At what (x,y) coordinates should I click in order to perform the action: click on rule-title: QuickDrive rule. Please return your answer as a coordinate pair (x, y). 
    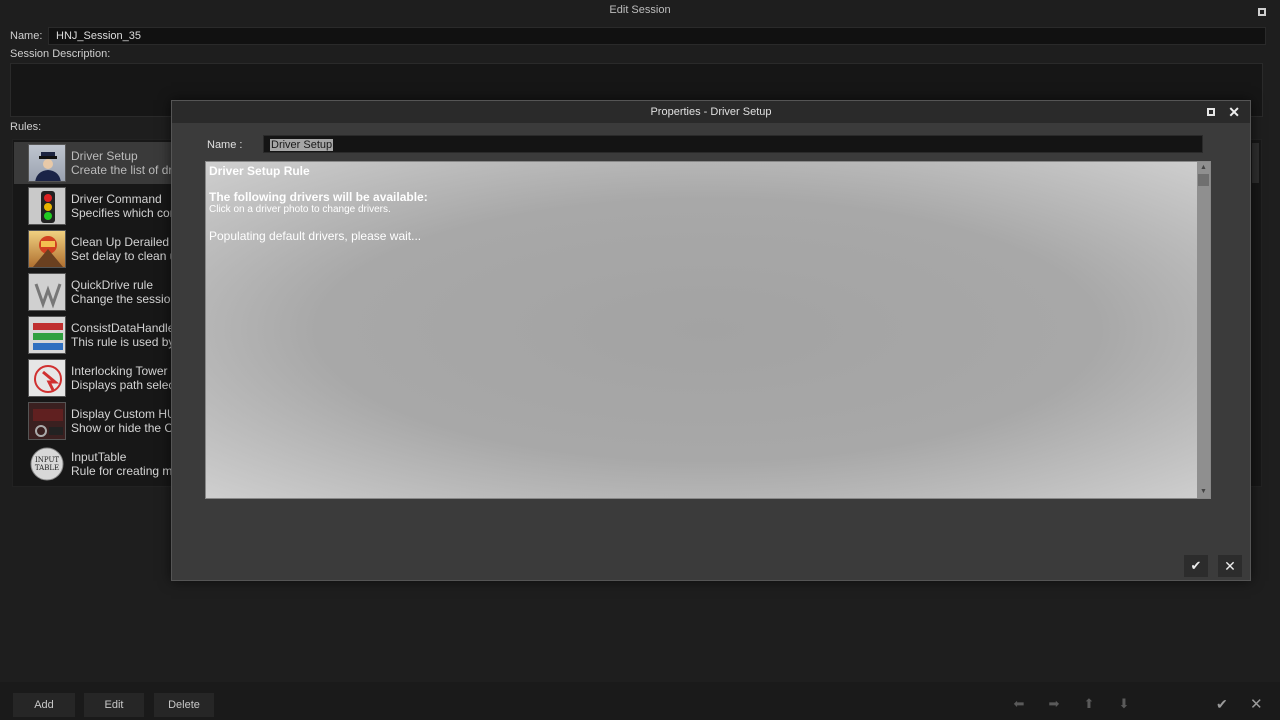
    Looking at the image, I should click on (112, 285).